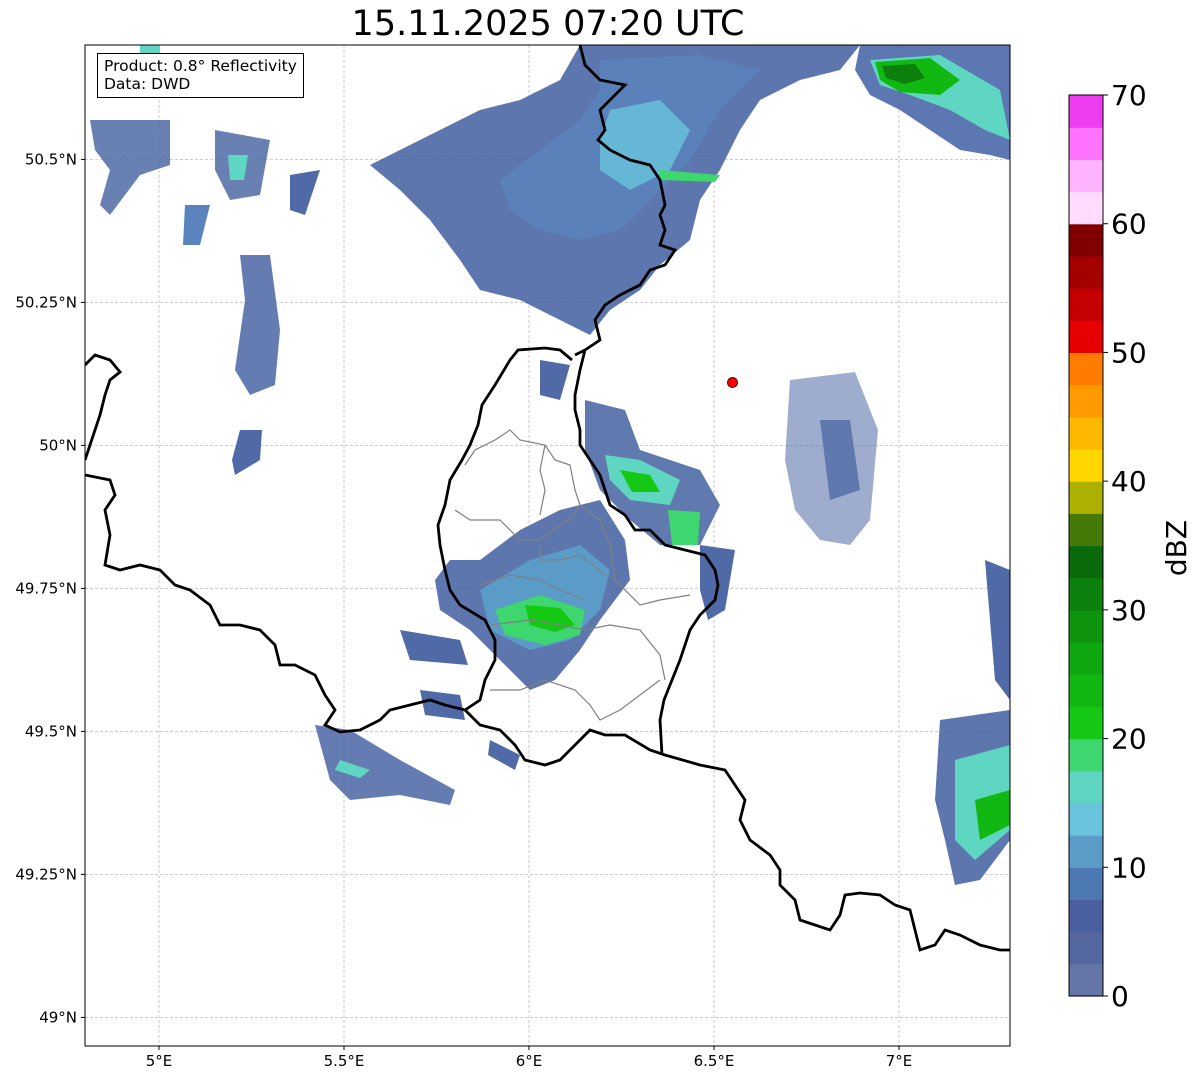 The image size is (1202, 1081). Describe the element at coordinates (1120, 996) in the screenshot. I see `colorbar-tick-label: 0` at that location.